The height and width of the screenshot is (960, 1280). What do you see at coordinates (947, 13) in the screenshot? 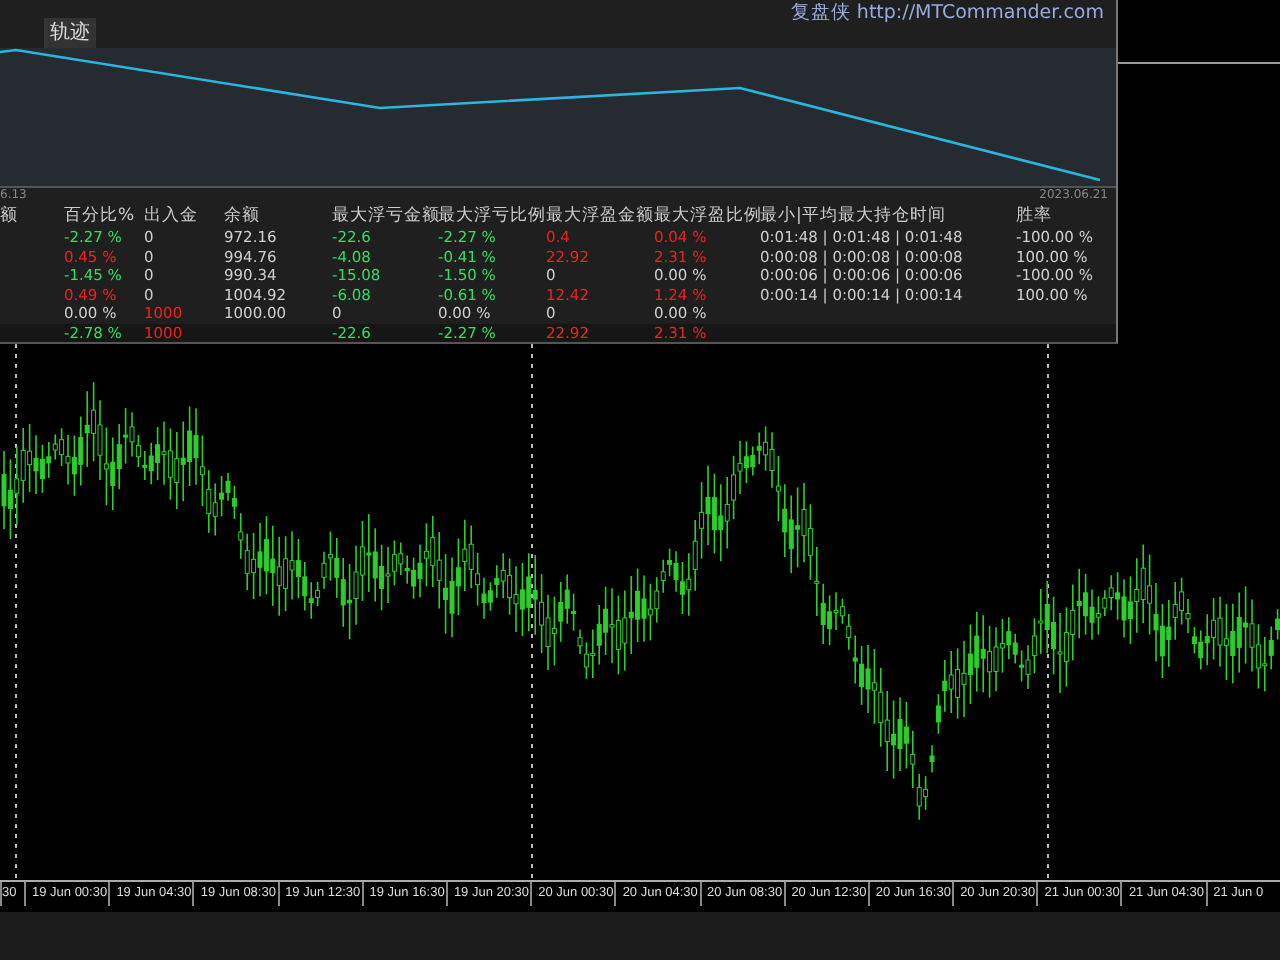
I see `panel-title: 复盘侠 http://MTCommander.com` at bounding box center [947, 13].